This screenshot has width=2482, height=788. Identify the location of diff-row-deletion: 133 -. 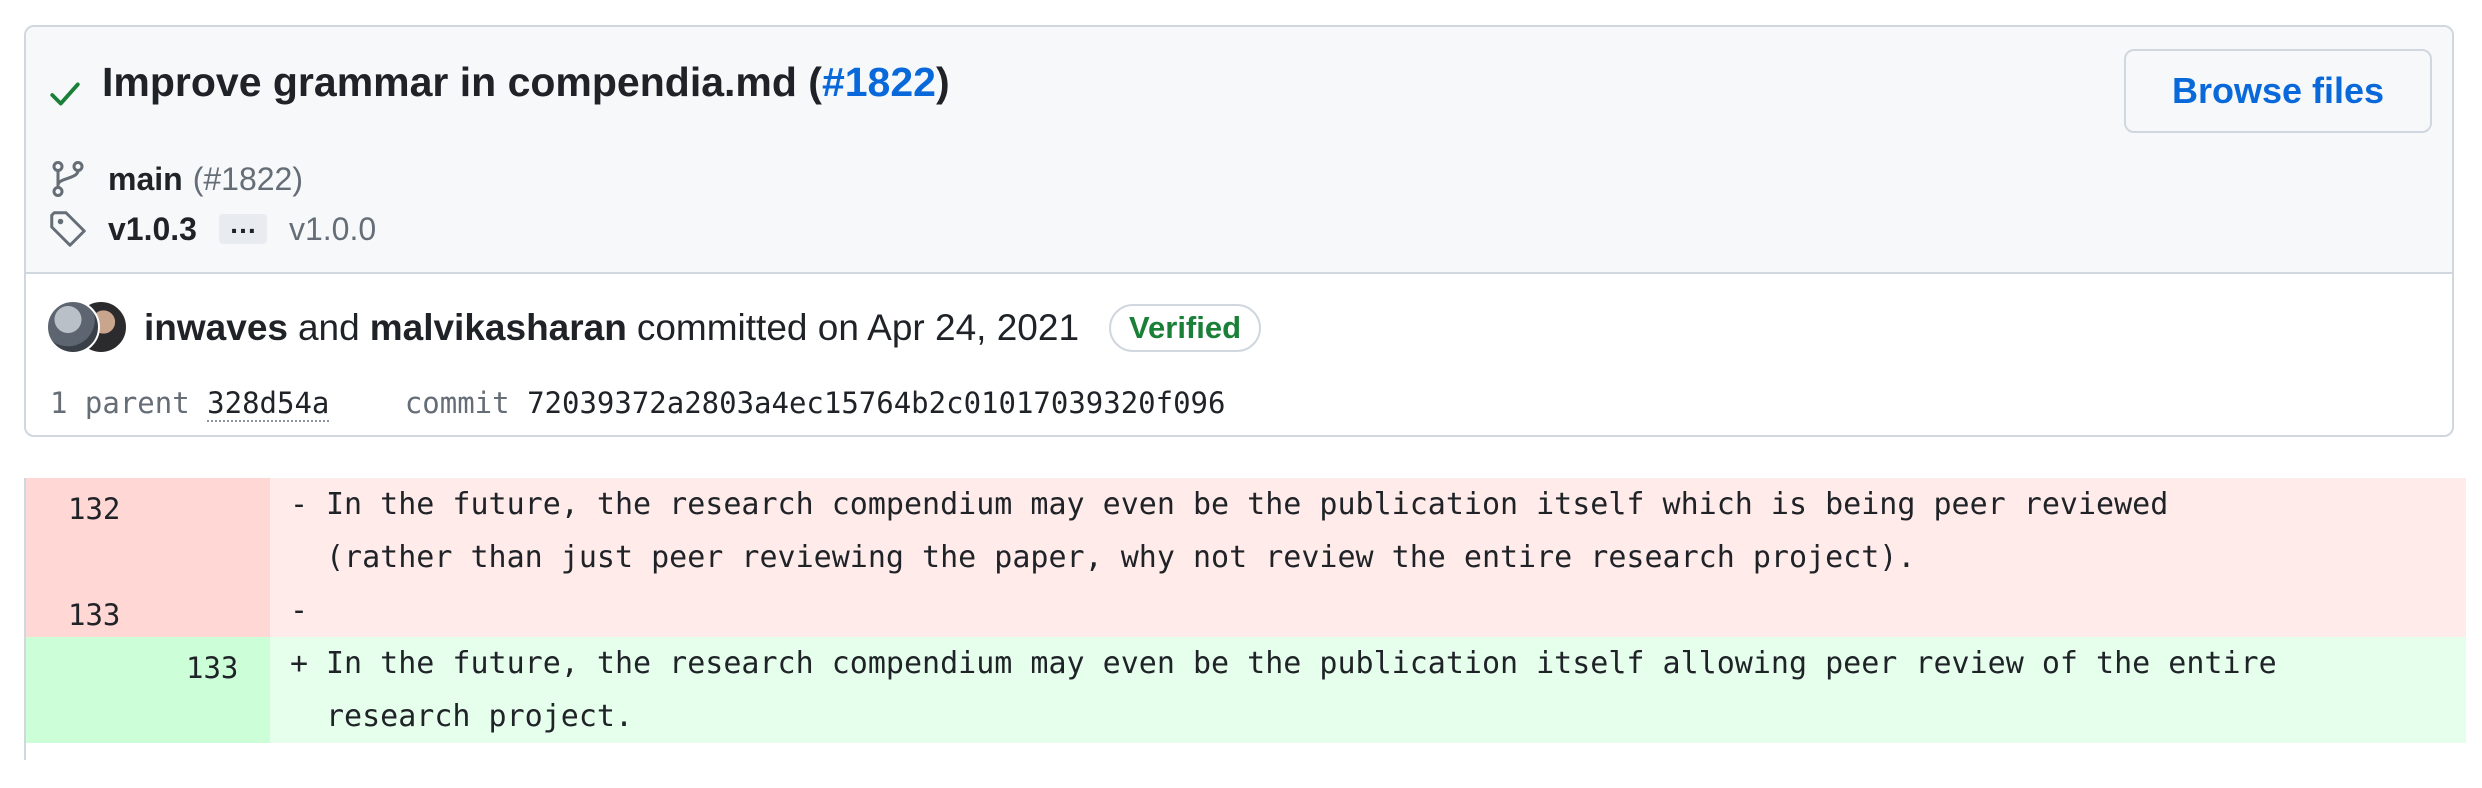
(1246, 610).